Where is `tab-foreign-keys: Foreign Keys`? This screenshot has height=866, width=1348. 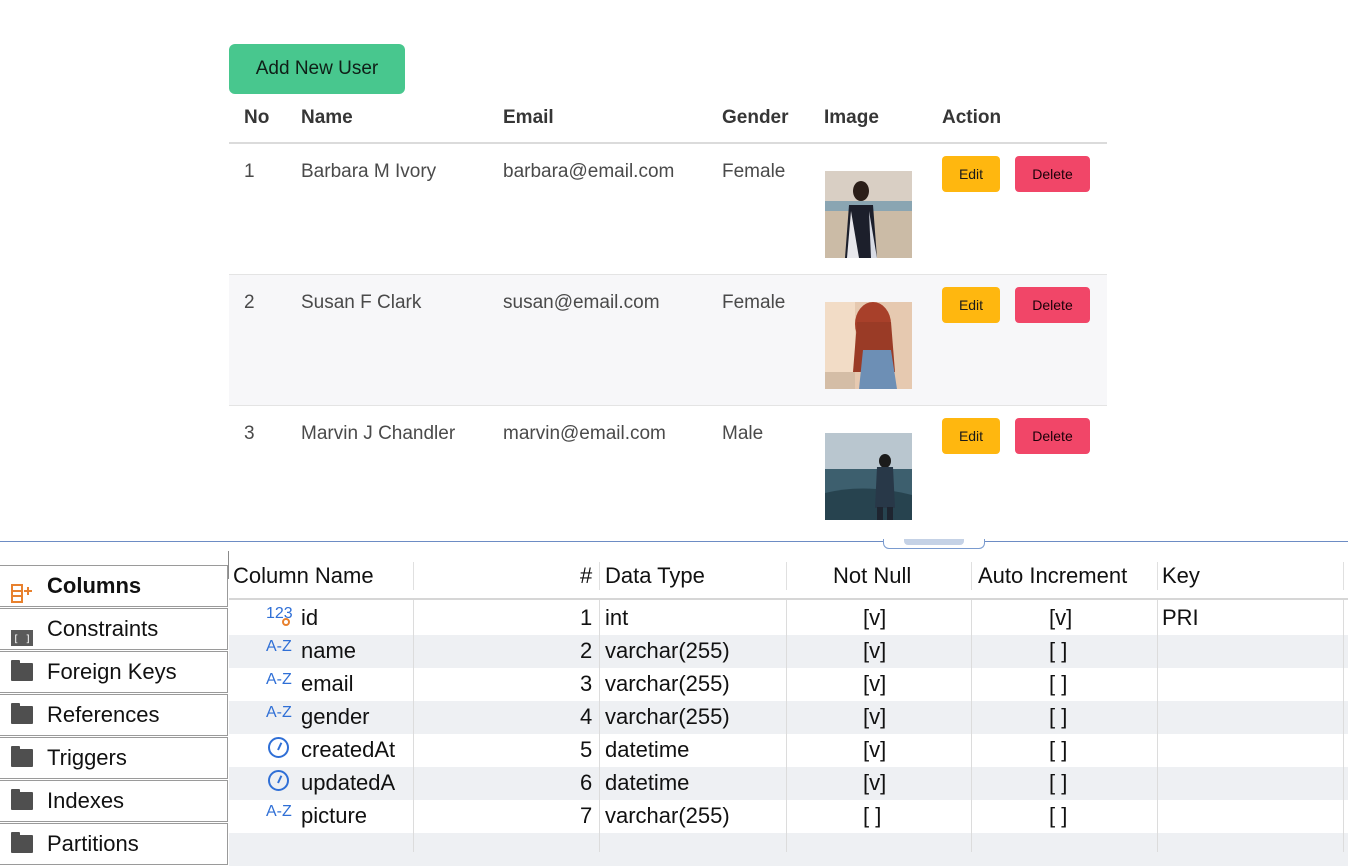 tab-foreign-keys: Foreign Keys is located at coordinates (114, 672).